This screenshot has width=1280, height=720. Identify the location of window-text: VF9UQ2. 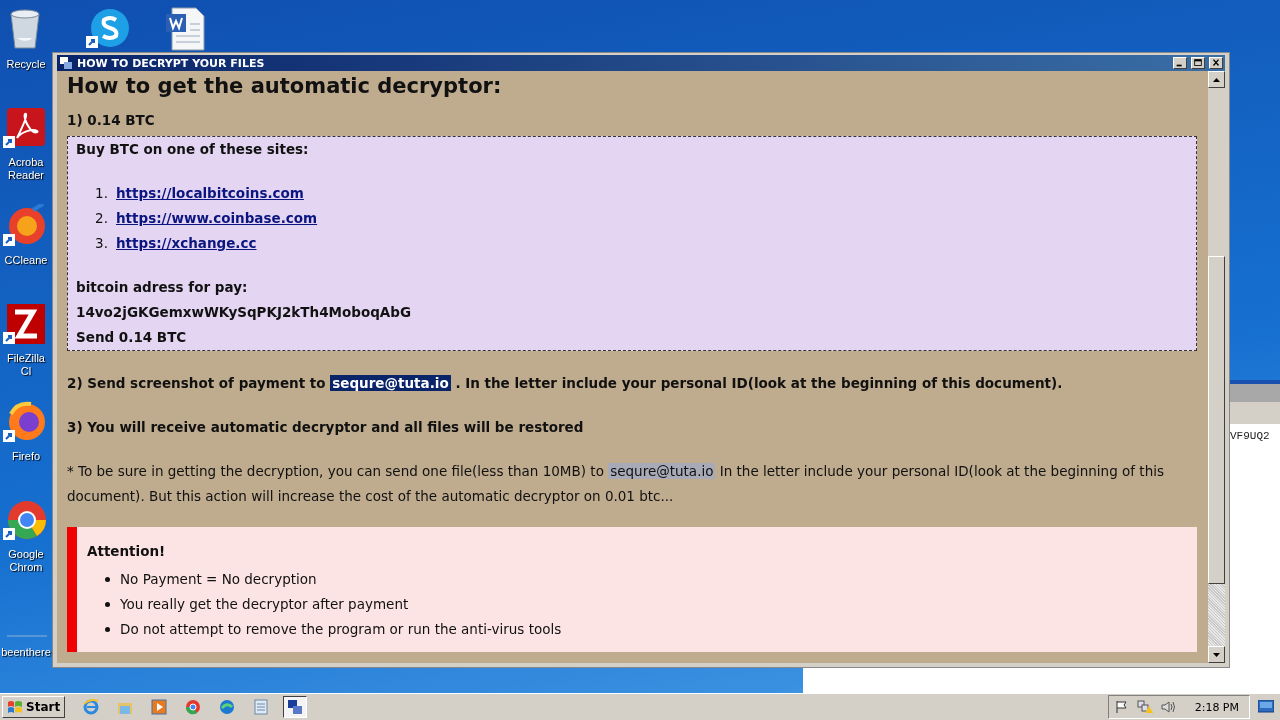
(1250, 436).